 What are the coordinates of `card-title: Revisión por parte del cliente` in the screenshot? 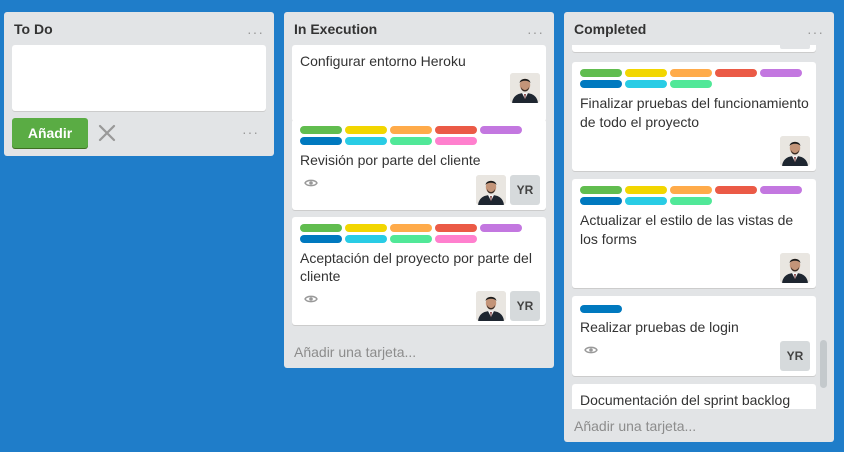 It's located at (390, 160).